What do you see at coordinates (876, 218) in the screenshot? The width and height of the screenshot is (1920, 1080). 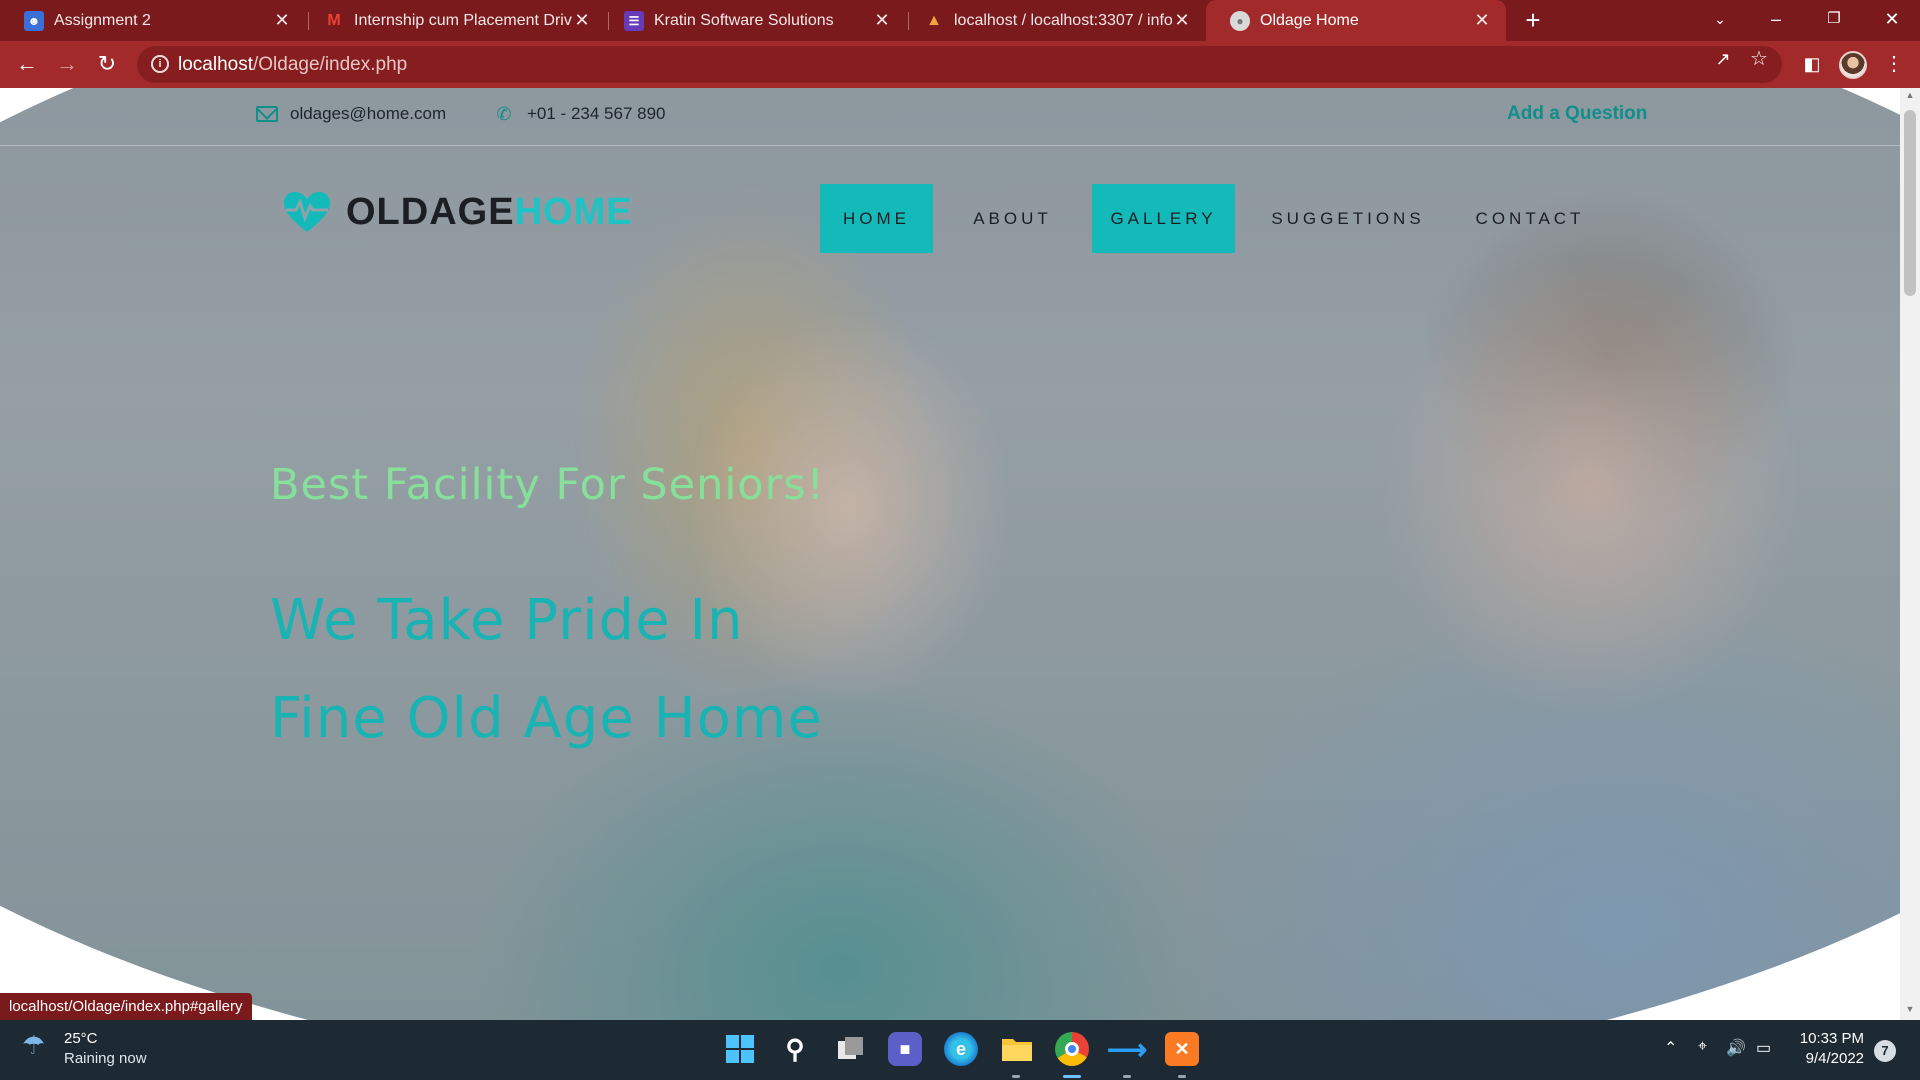 I see `nav-home: HOME` at bounding box center [876, 218].